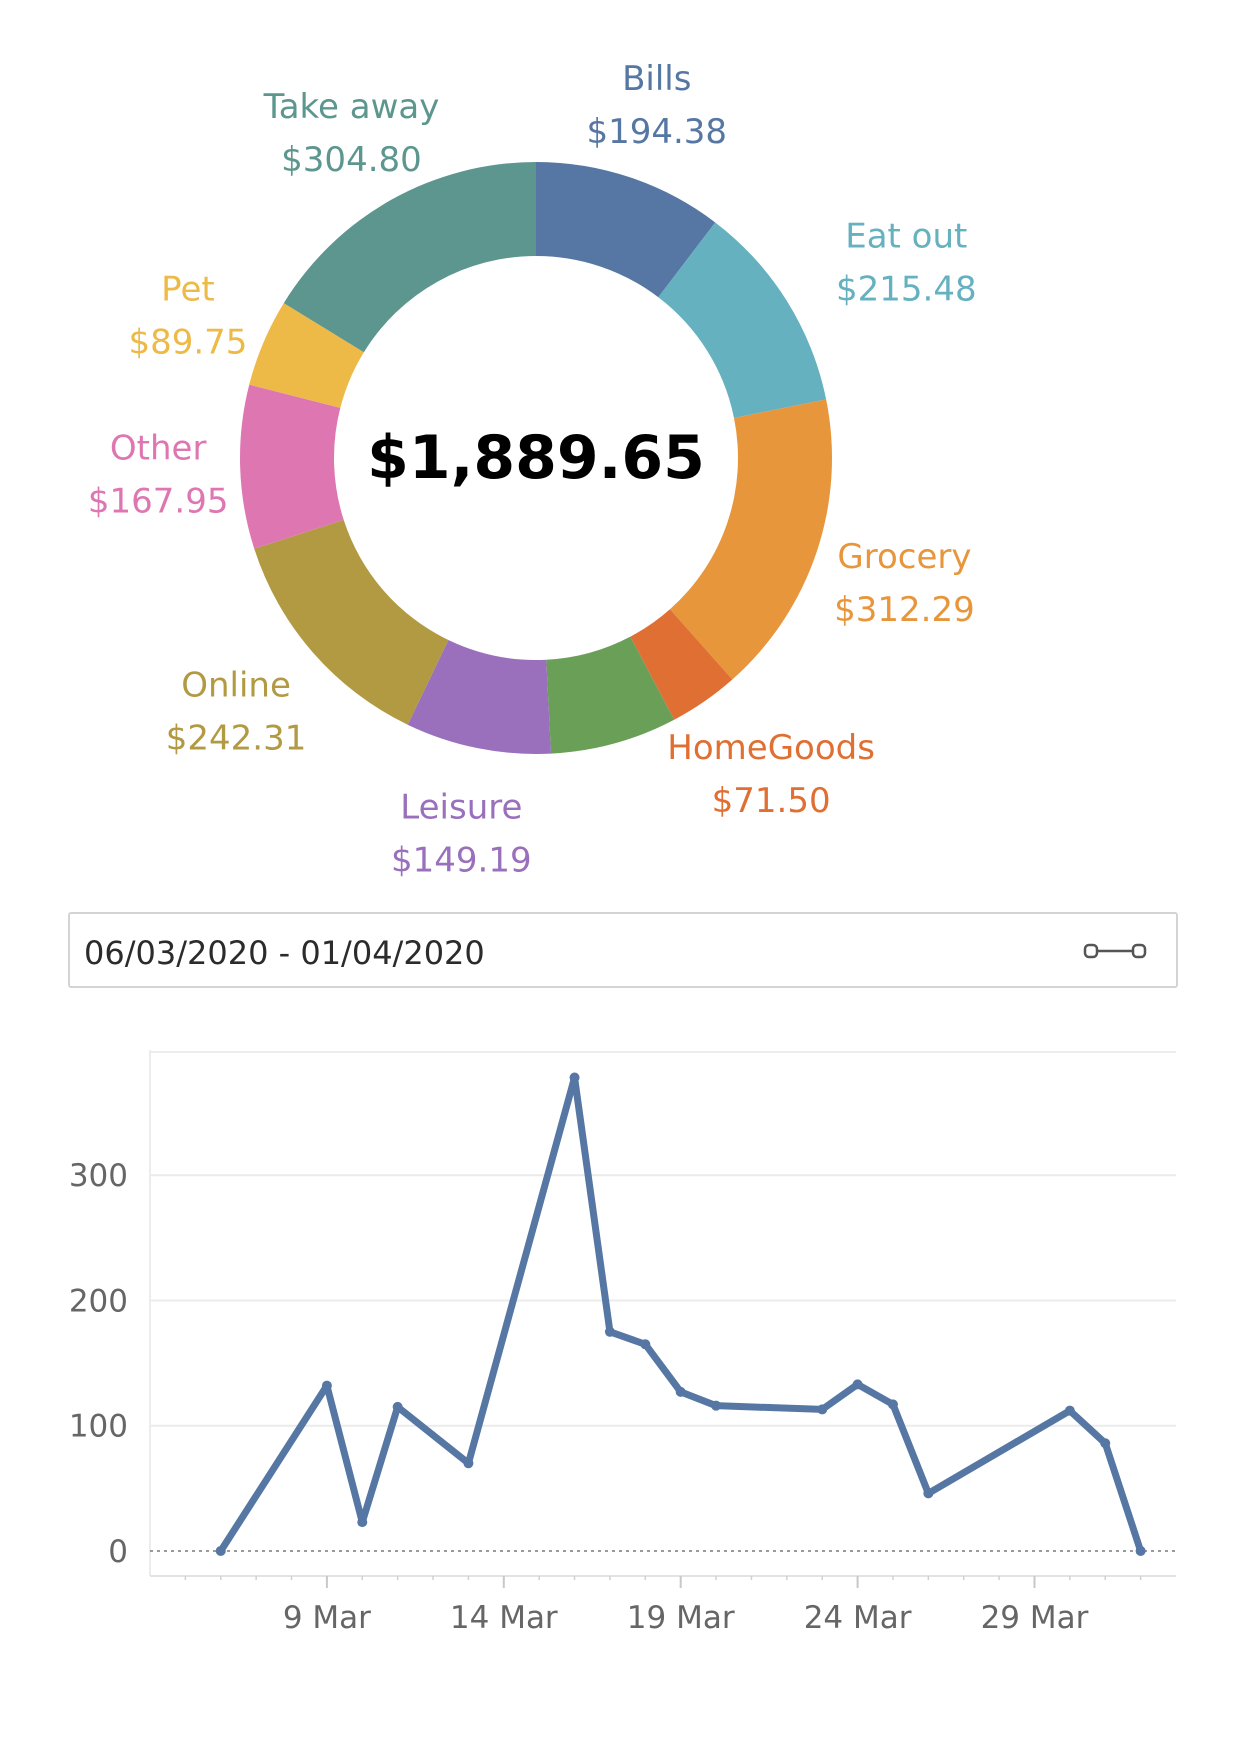 This screenshot has width=1242, height=1760. What do you see at coordinates (187, 343) in the screenshot?
I see `slice-value-pet: $89.75` at bounding box center [187, 343].